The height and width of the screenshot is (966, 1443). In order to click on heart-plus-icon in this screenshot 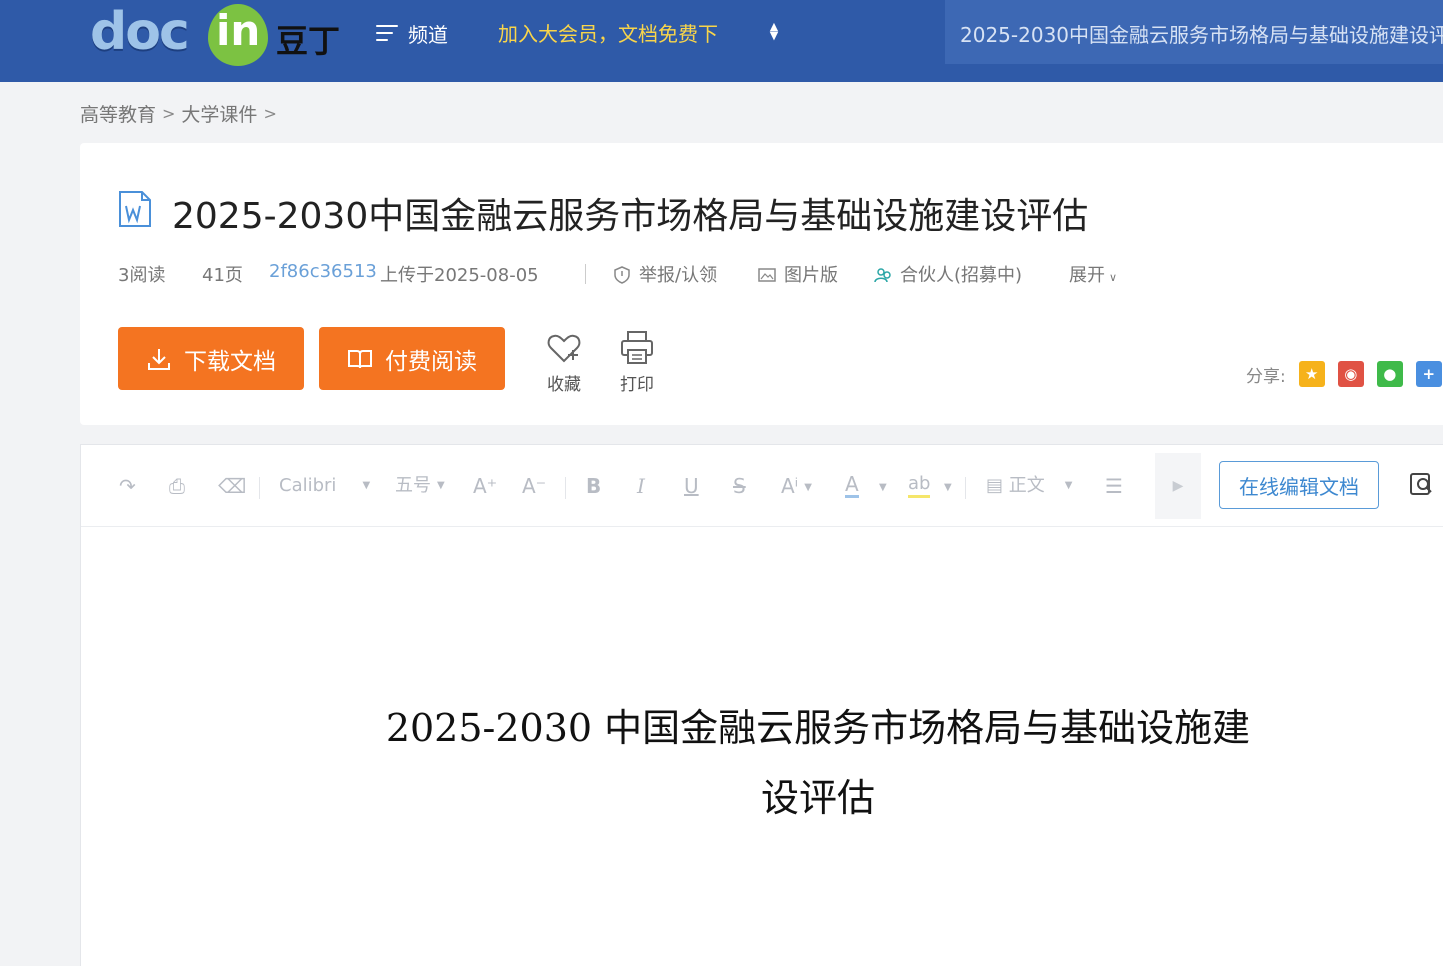, I will do `click(564, 348)`.